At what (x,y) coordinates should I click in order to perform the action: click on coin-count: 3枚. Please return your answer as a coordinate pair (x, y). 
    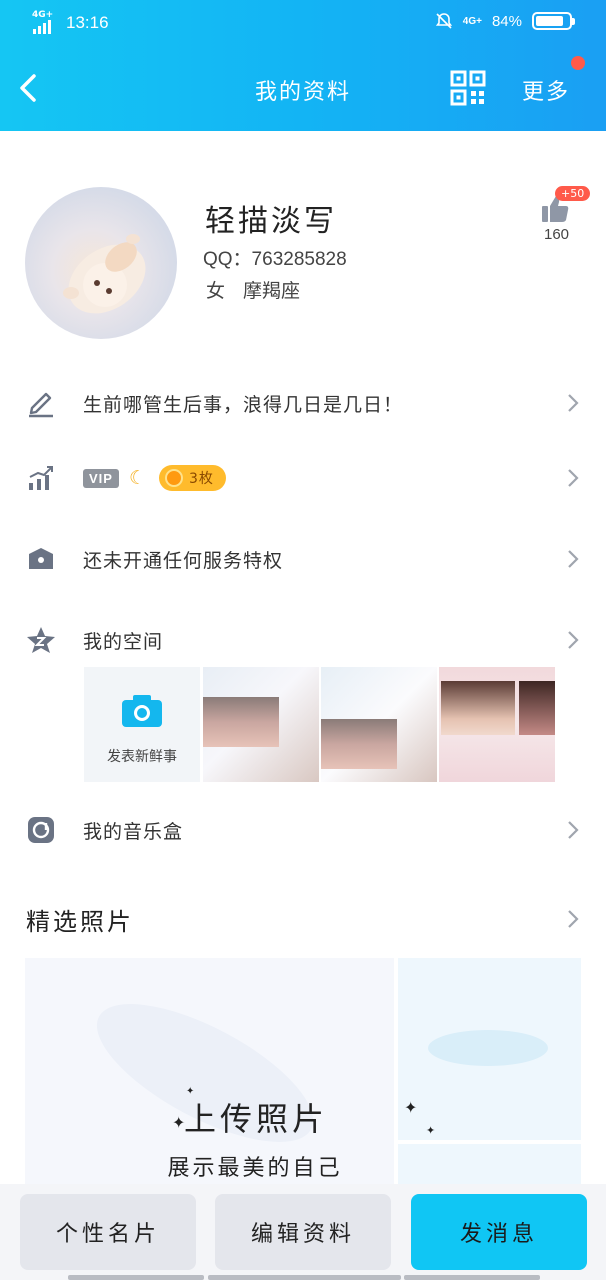
    Looking at the image, I should click on (201, 479).